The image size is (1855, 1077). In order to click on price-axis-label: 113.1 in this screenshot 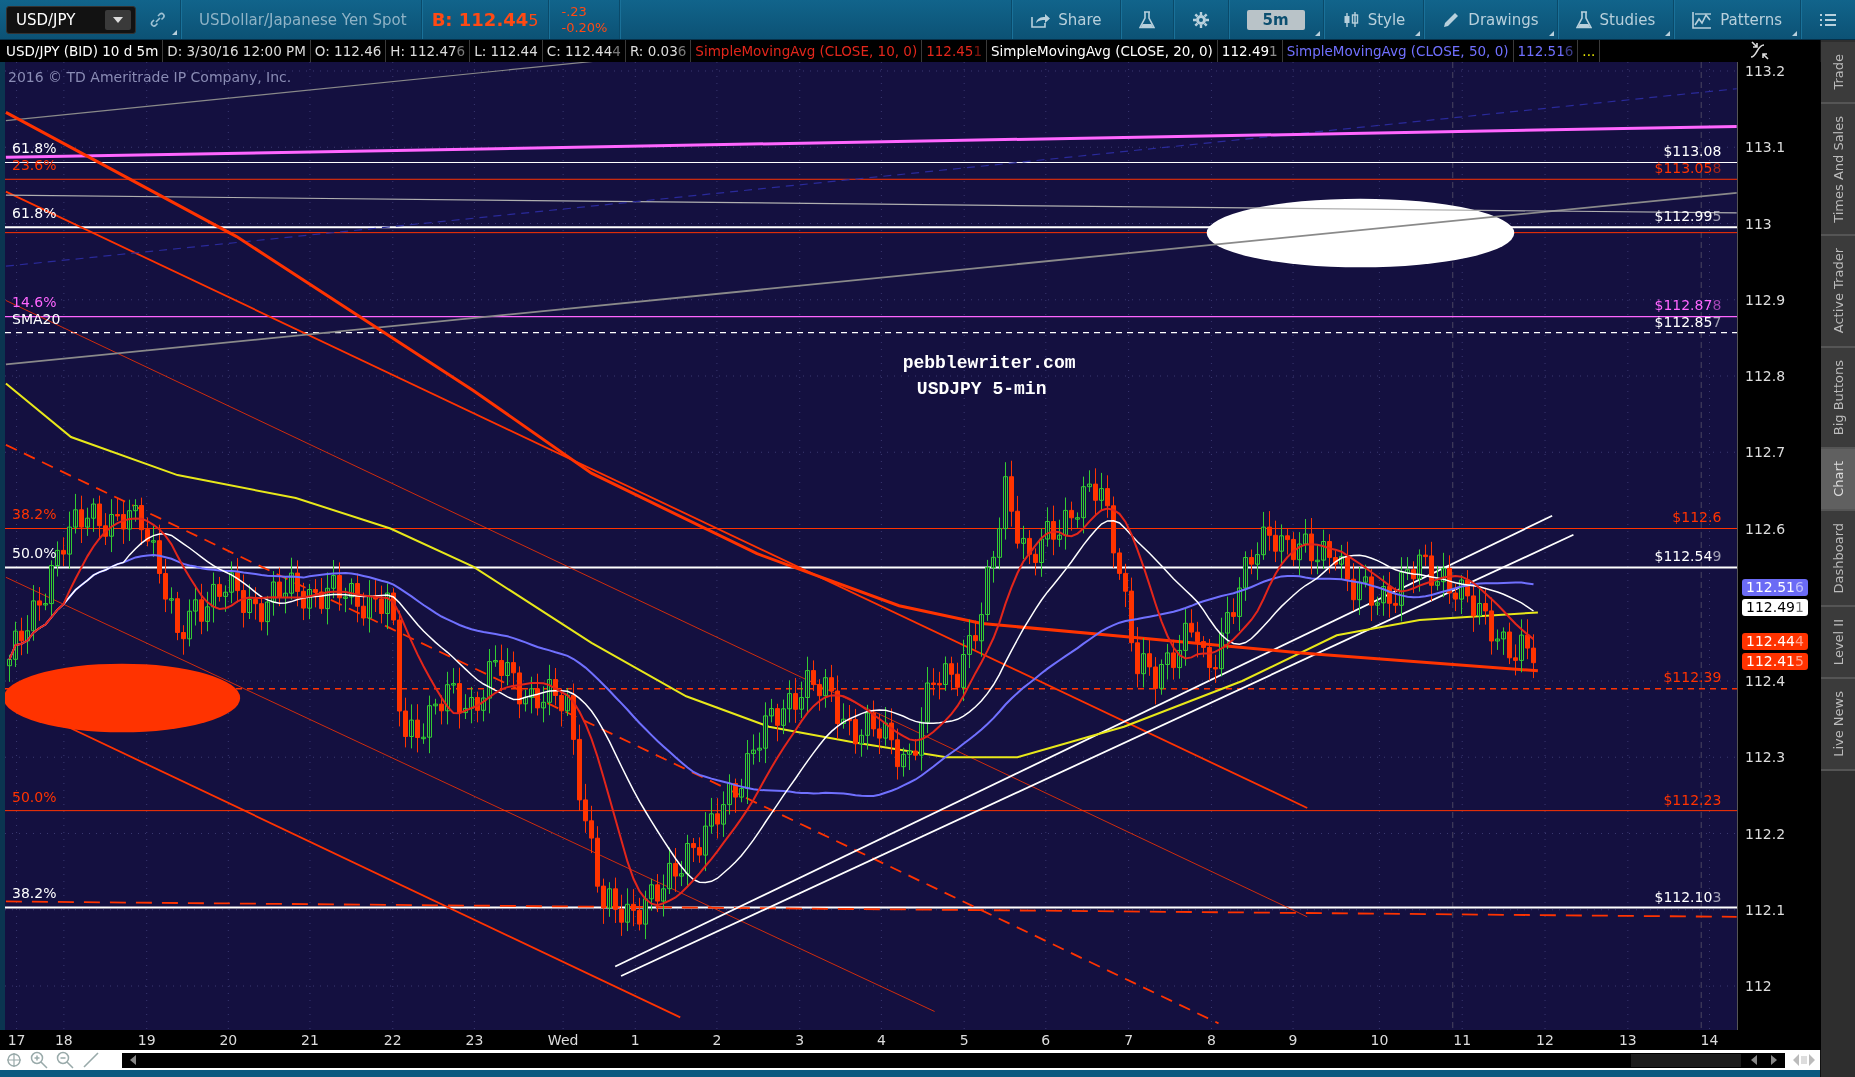, I will do `click(1765, 147)`.